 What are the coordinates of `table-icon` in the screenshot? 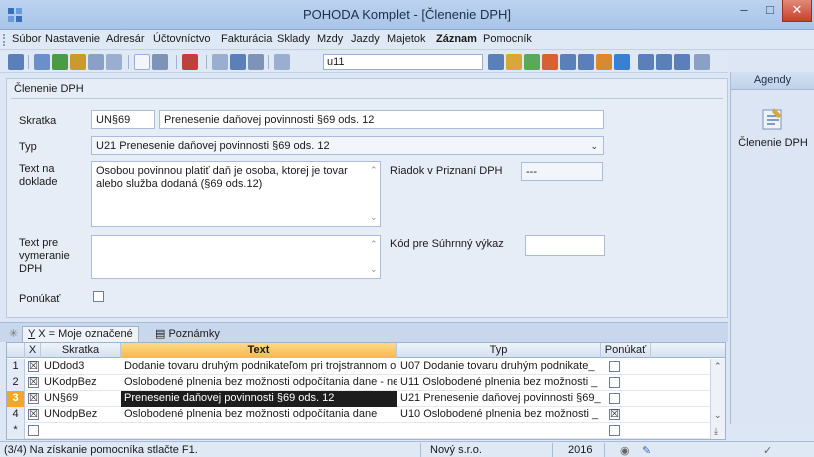 It's located at (586, 62).